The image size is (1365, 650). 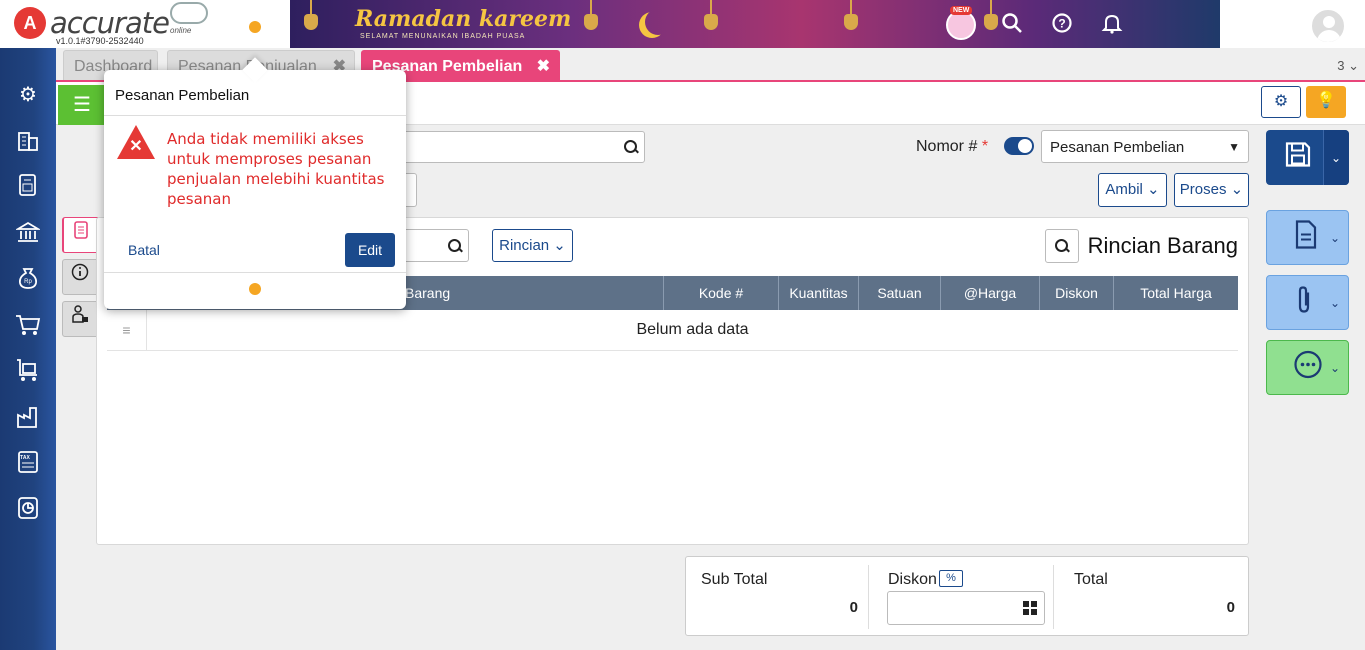 I want to click on close-icon: ✖, so click(x=543, y=66).